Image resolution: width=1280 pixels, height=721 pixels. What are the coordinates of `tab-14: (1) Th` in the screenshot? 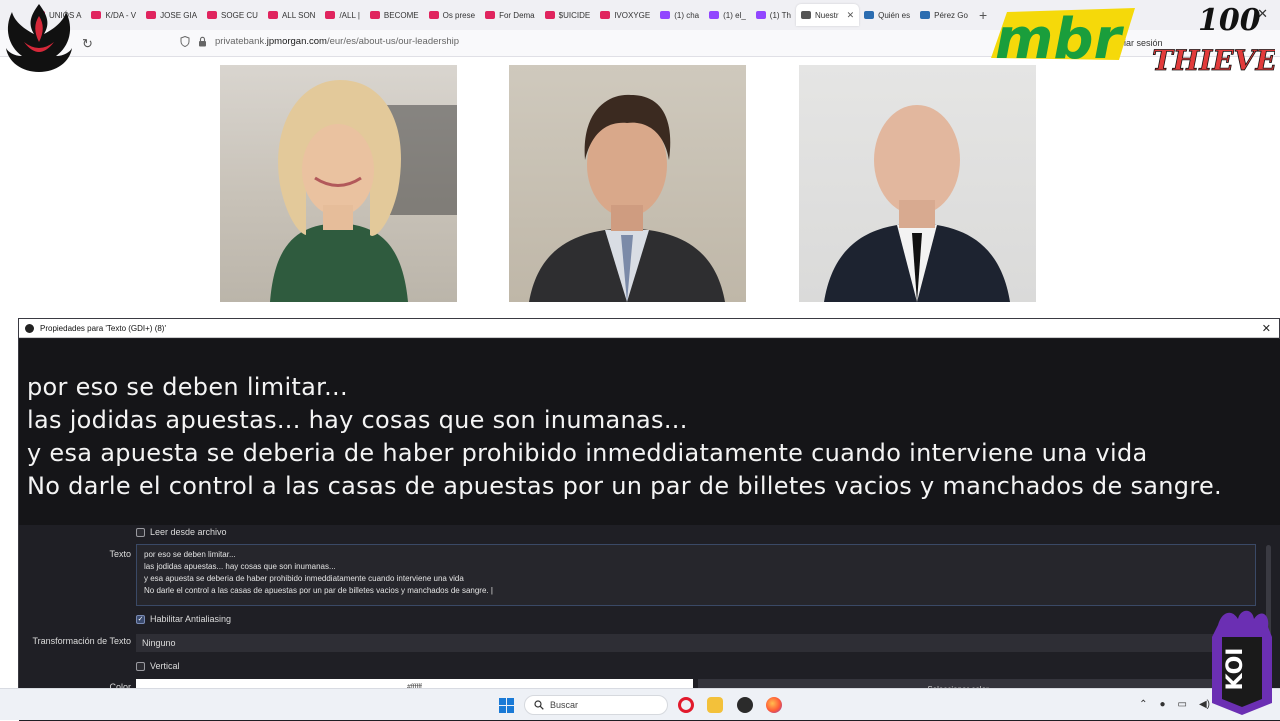 It's located at (773, 15).